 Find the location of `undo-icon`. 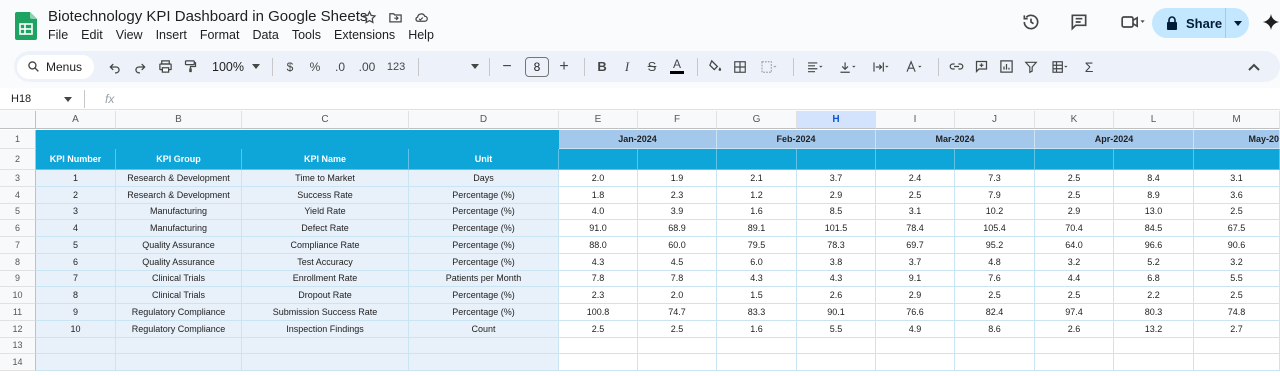

undo-icon is located at coordinates (115, 67).